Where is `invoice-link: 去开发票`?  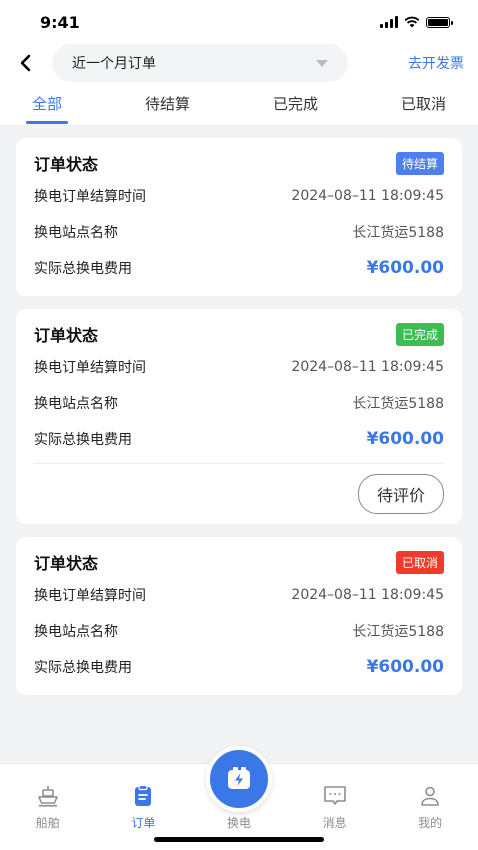 invoice-link: 去开发票 is located at coordinates (436, 63).